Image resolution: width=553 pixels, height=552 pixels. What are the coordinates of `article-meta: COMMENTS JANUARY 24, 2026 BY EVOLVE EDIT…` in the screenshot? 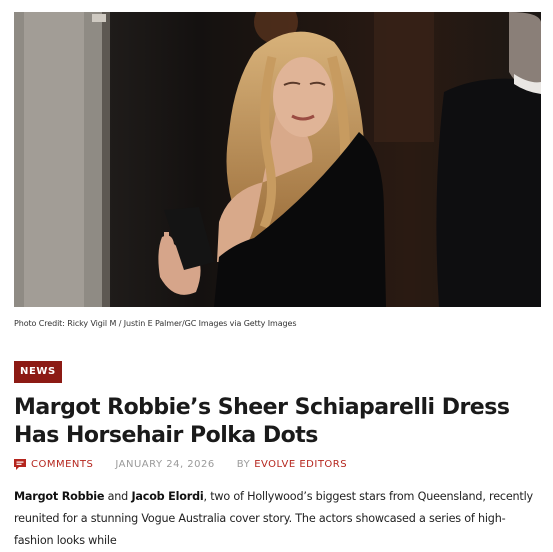 It's located at (180, 464).